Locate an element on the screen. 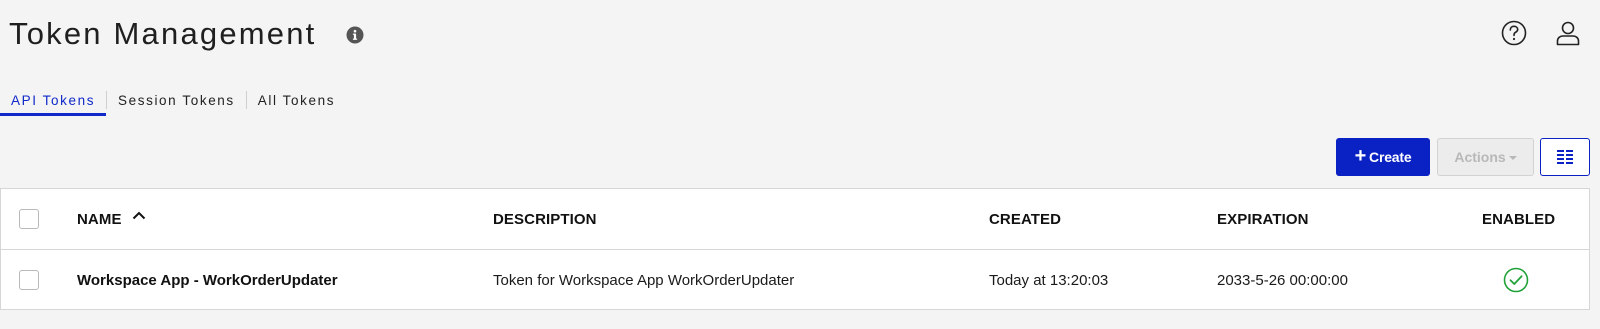 The width and height of the screenshot is (1600, 329). column-header-created: CREATED is located at coordinates (1025, 219).